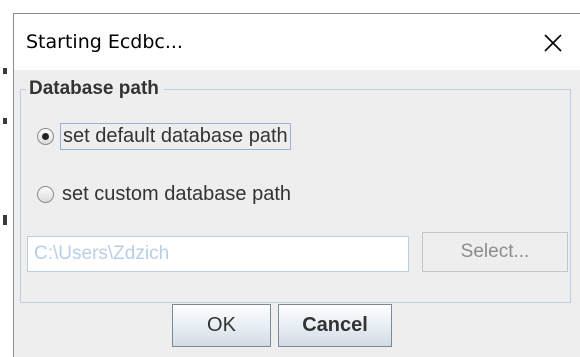 The height and width of the screenshot is (357, 580). I want to click on custom-path-radio, so click(45, 194).